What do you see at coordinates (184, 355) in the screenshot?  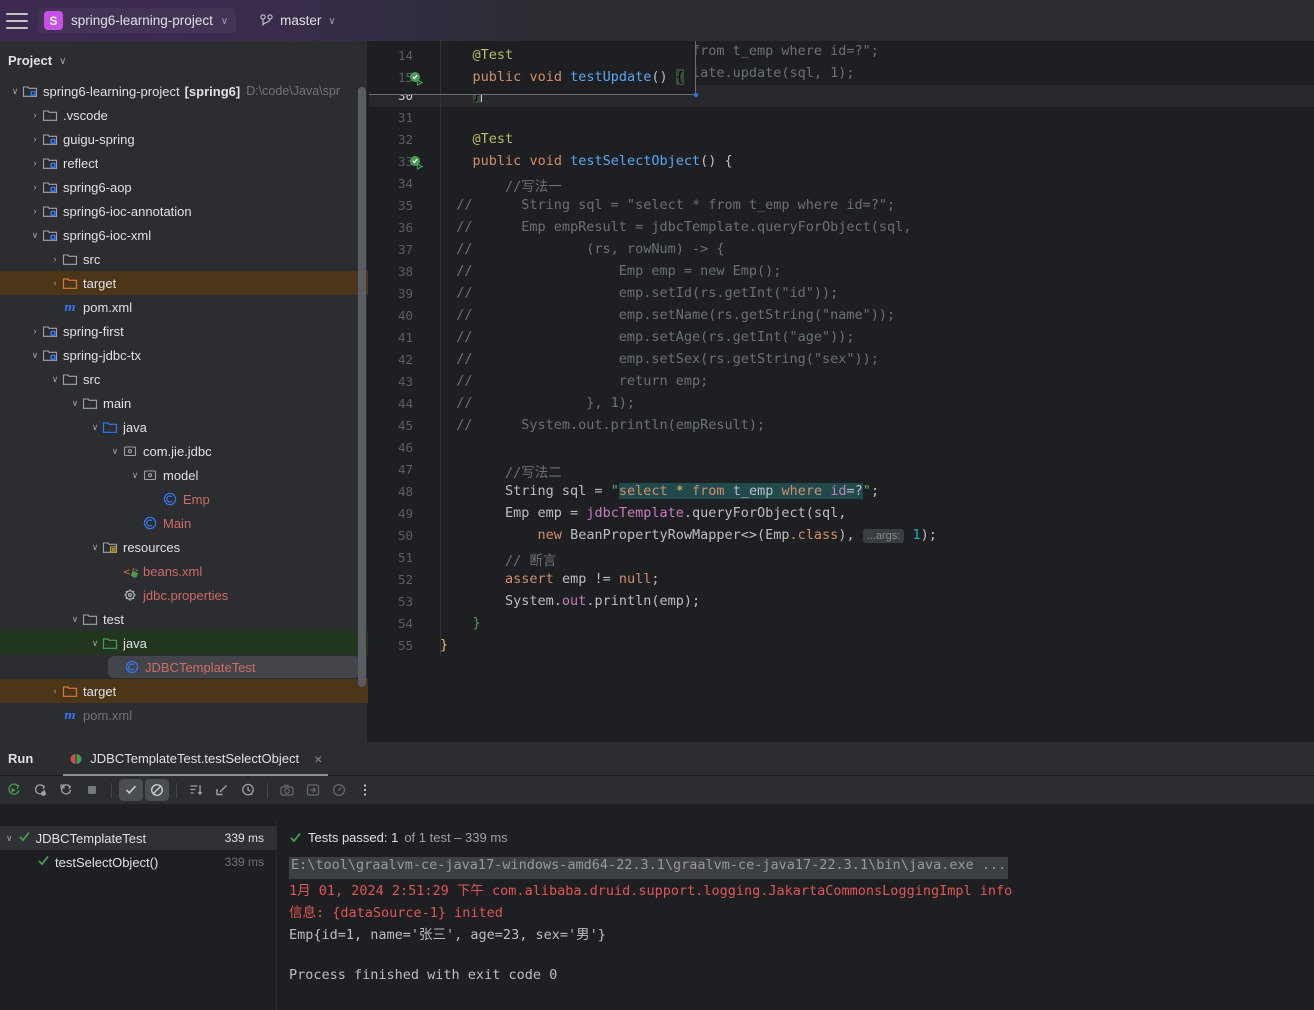 I see `tree-node-spring-jdbc-tx: ∨ spring-jdbc-tx` at bounding box center [184, 355].